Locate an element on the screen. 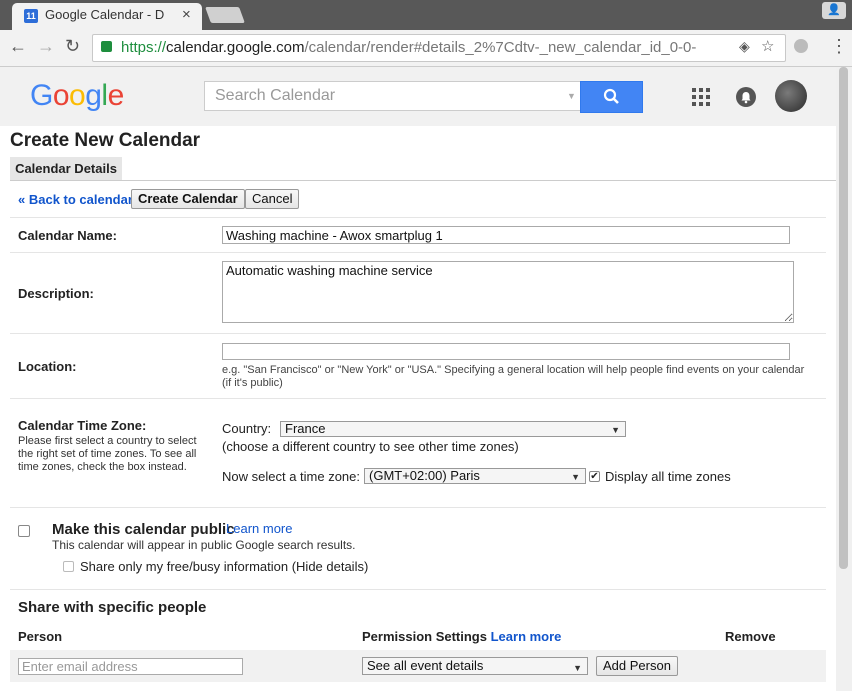  country-label: Country: is located at coordinates (247, 428).